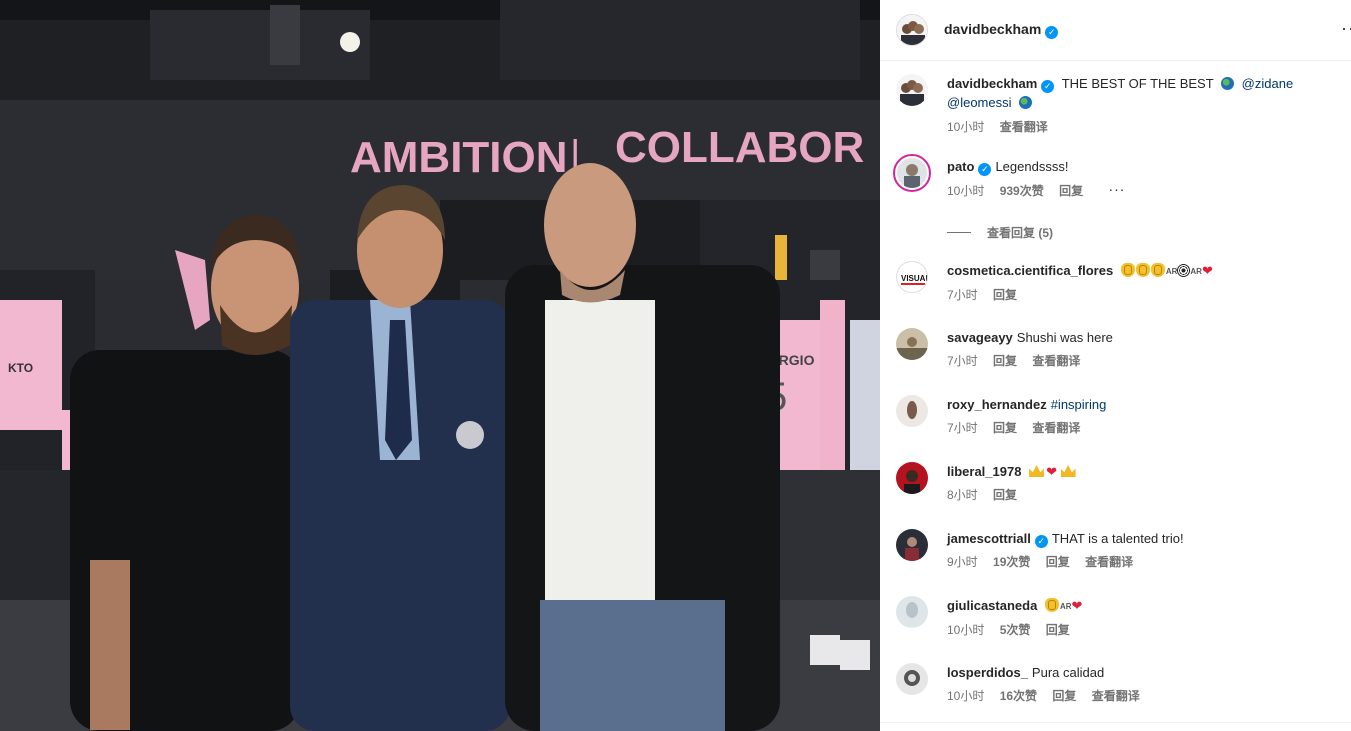 The image size is (1351, 731). I want to click on hashtag-link: #inspiring, so click(1079, 404).